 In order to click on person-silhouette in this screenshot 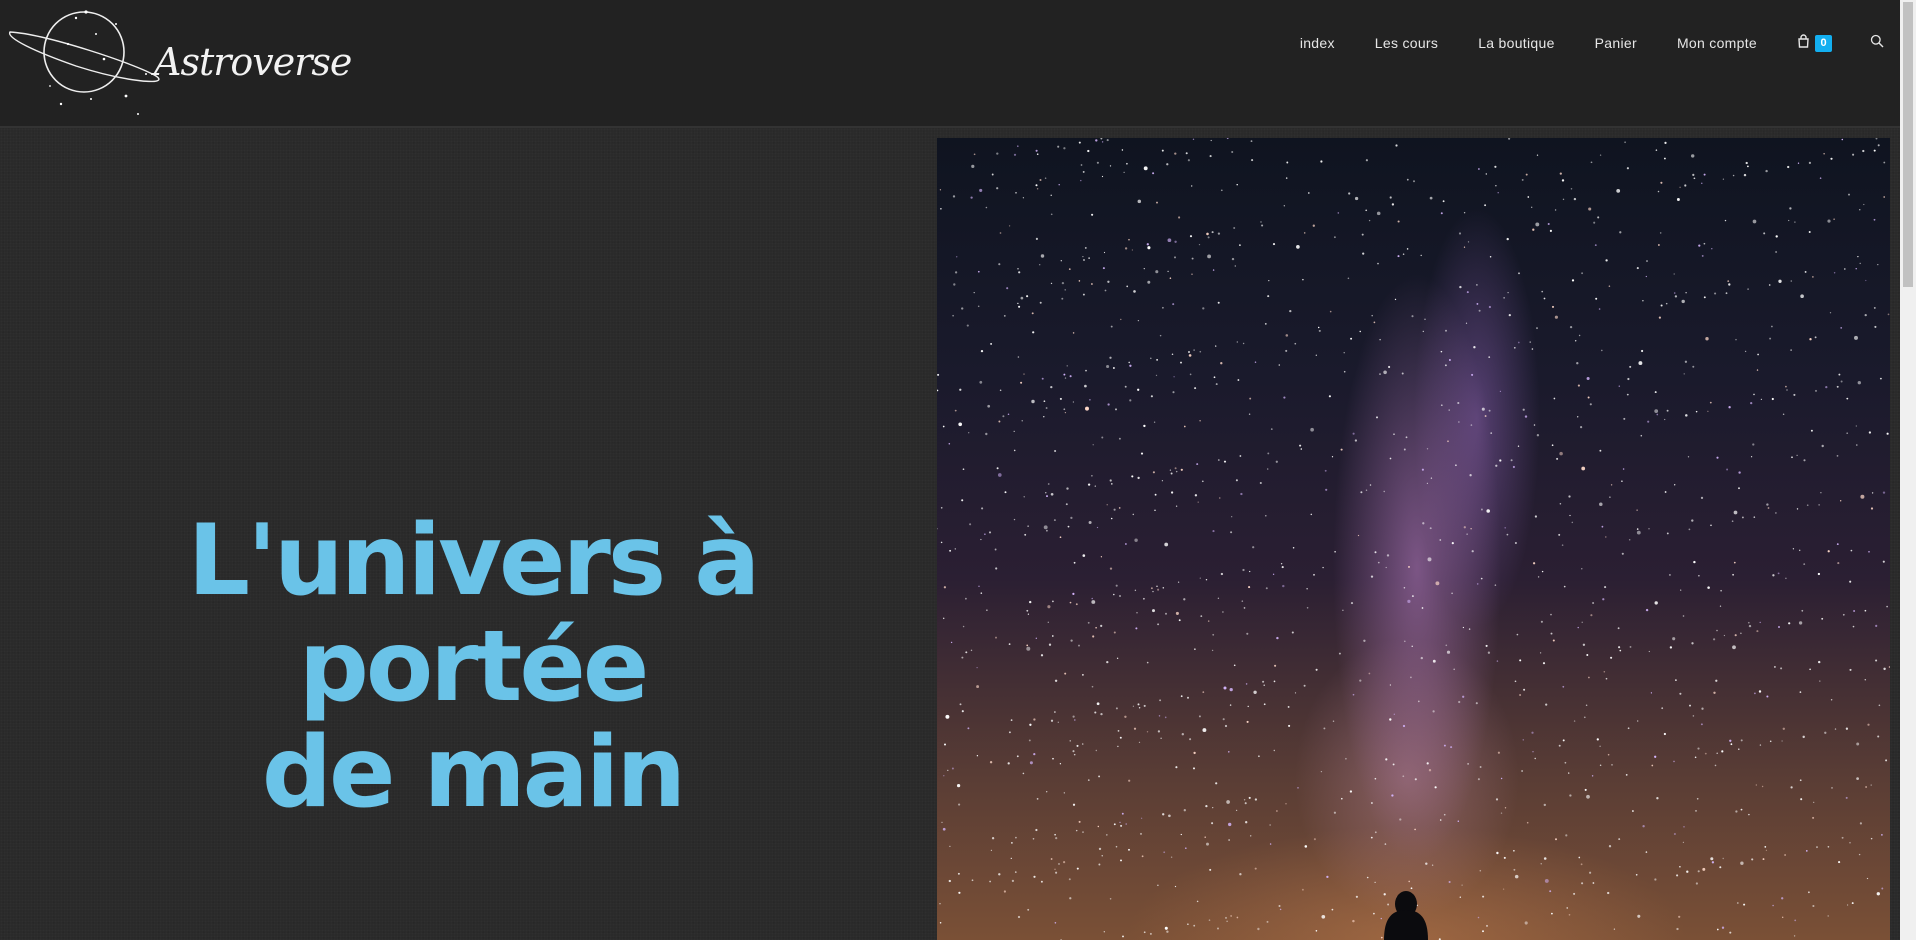, I will do `click(1406, 915)`.